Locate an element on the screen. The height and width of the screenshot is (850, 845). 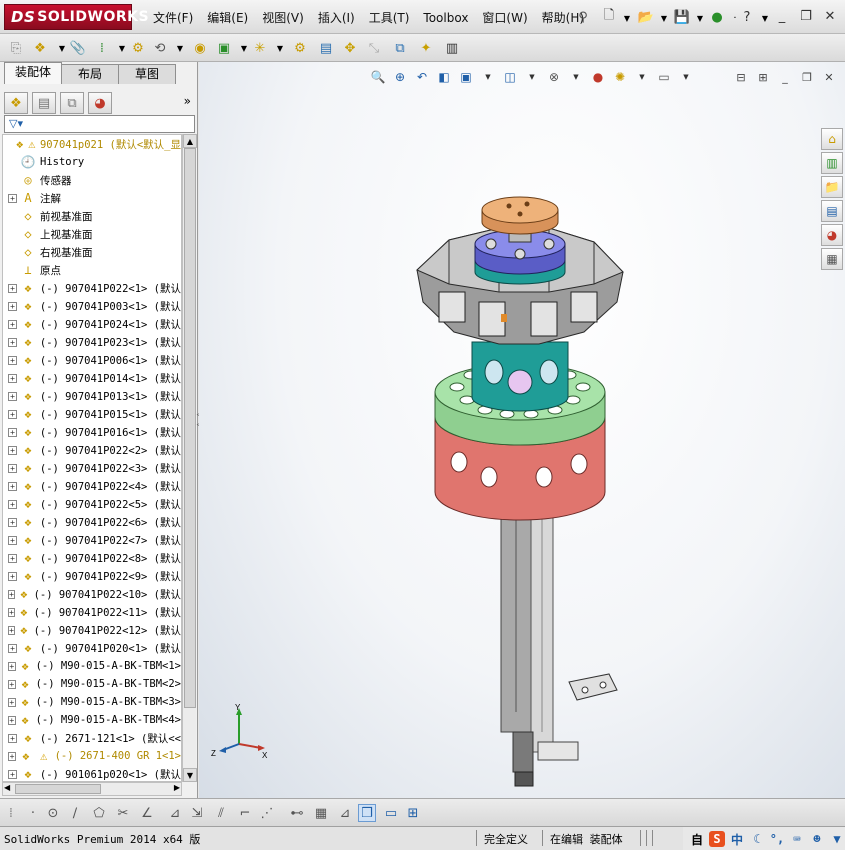
menu-edit: 编辑(E) is located at coordinates (227, 18).